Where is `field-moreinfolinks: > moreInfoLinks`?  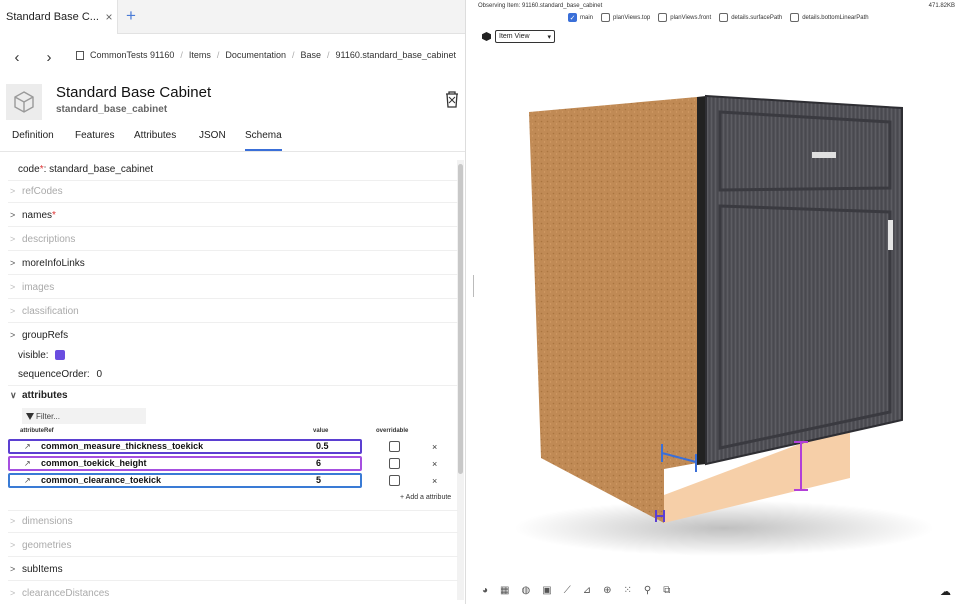 field-moreinfolinks: > moreInfoLinks is located at coordinates (47, 263).